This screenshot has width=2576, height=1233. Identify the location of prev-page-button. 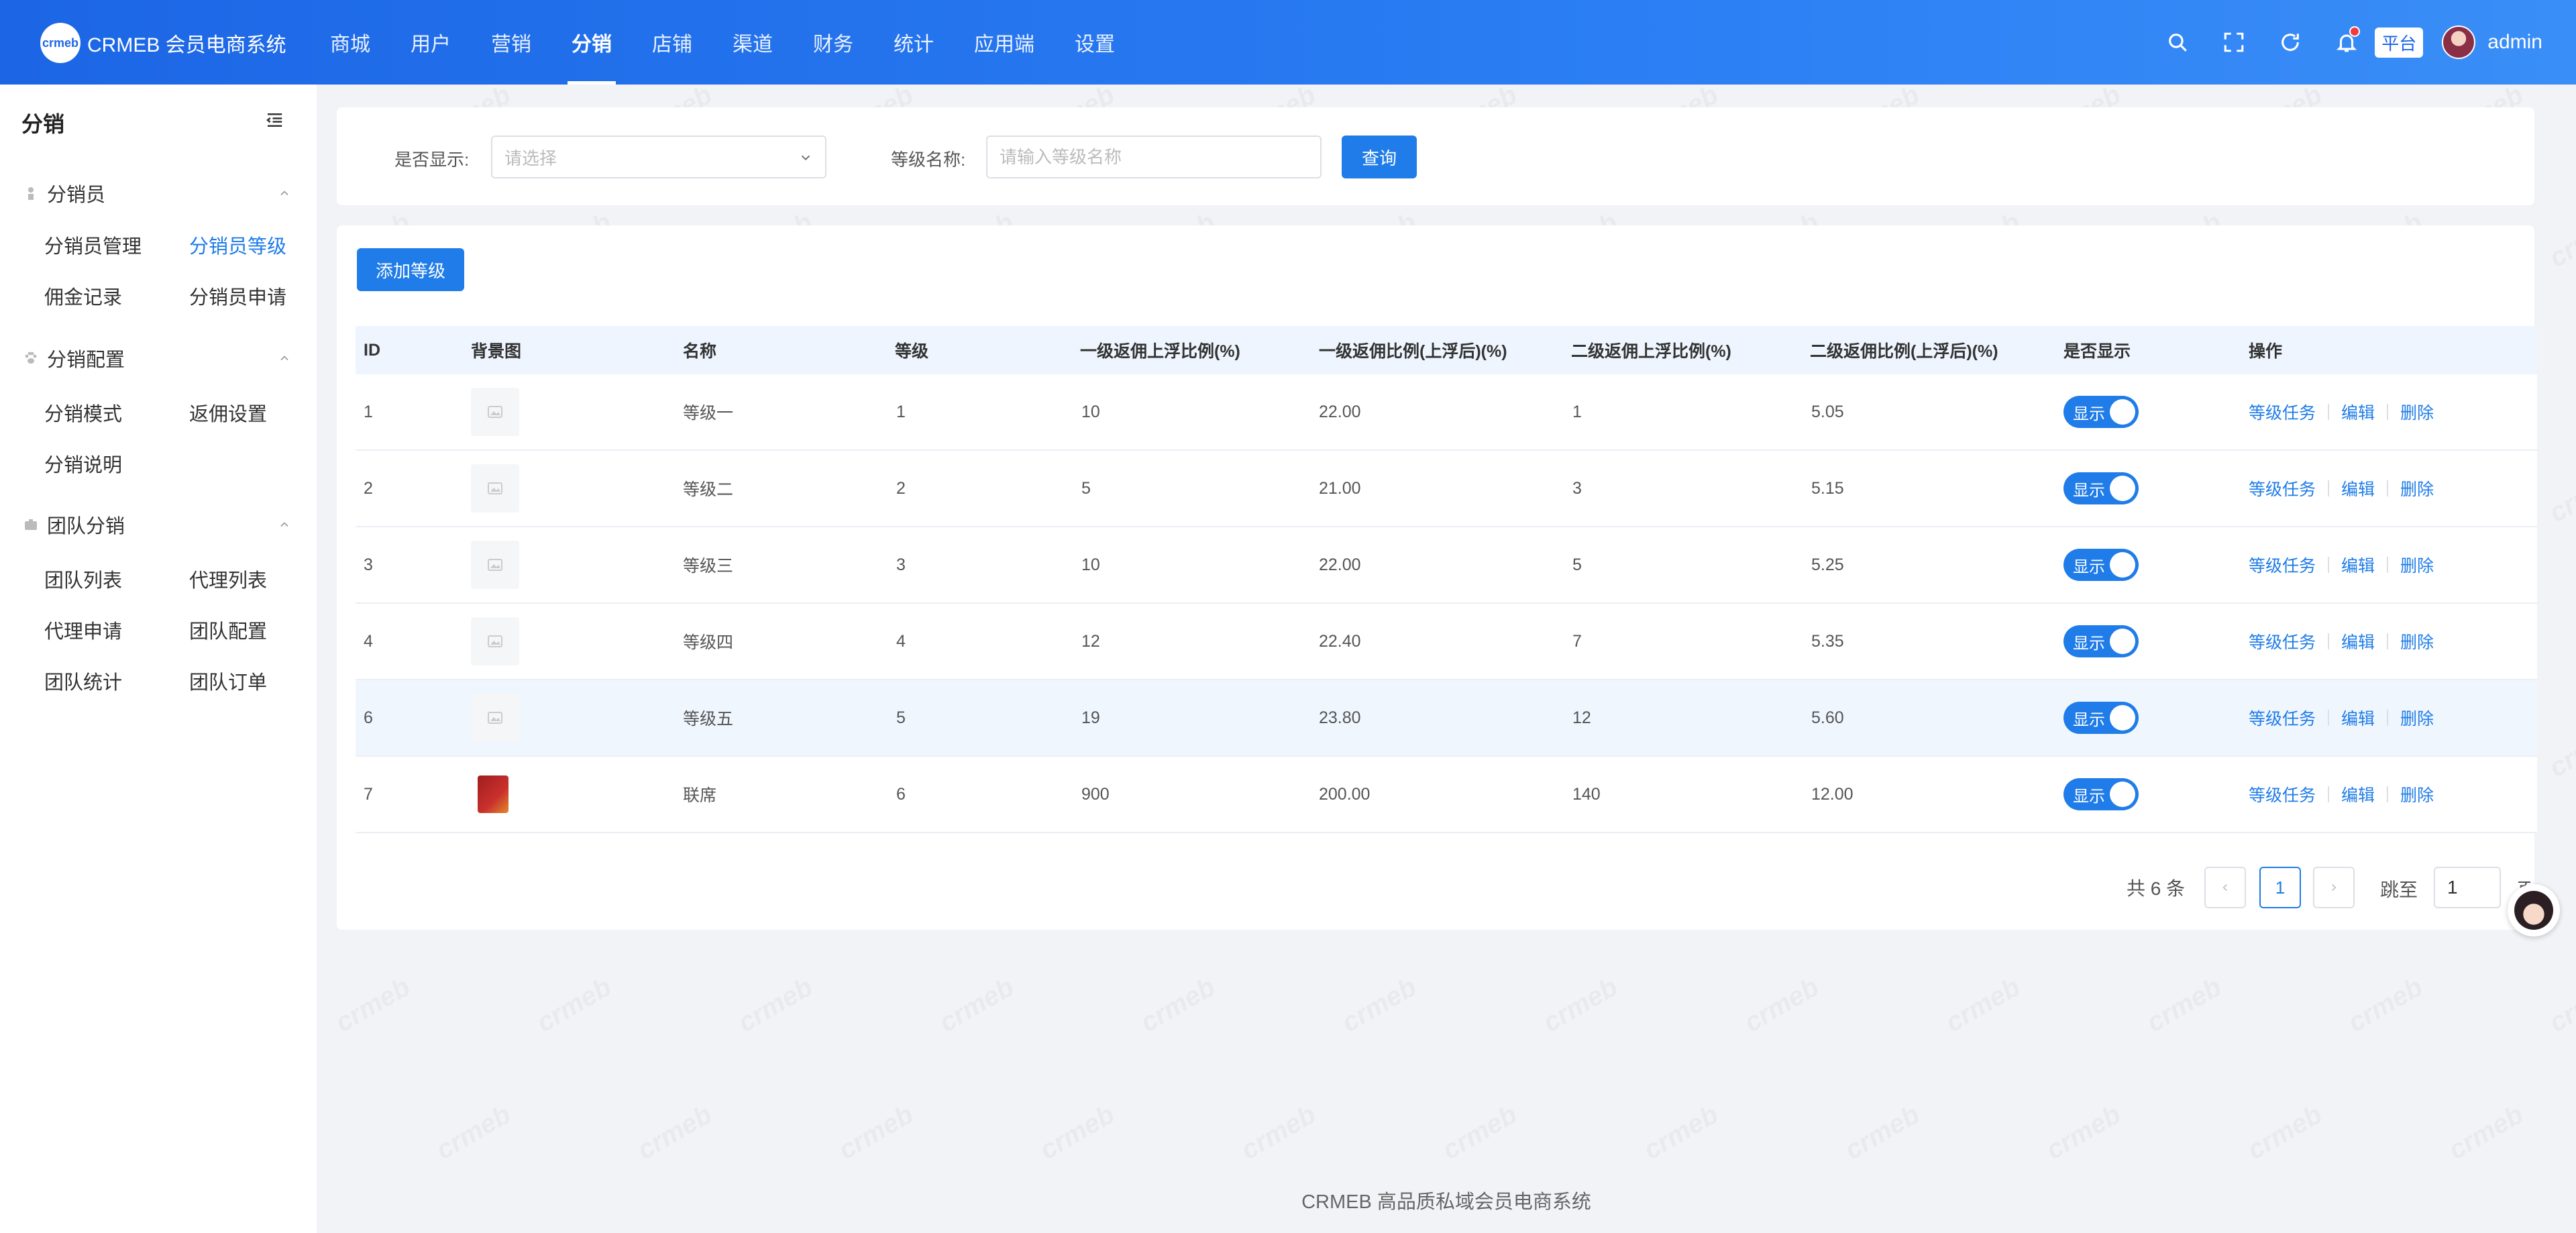
(2225, 888).